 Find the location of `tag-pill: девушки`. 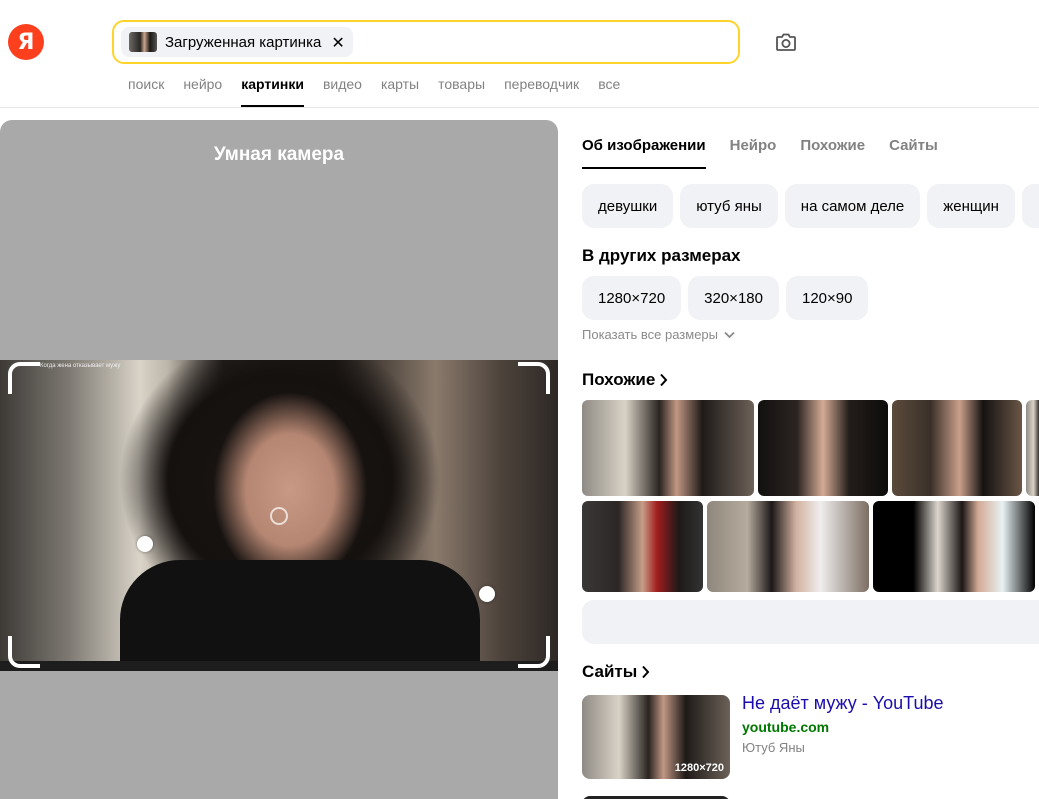

tag-pill: девушки is located at coordinates (628, 206).